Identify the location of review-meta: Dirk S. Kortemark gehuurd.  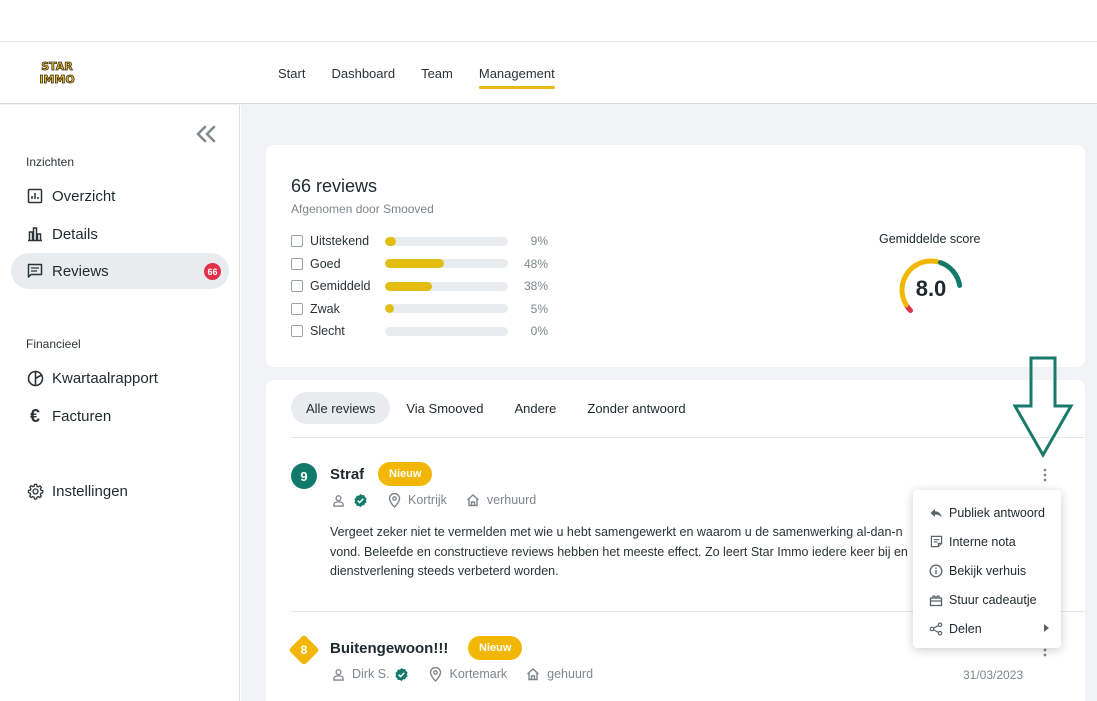
(461, 674).